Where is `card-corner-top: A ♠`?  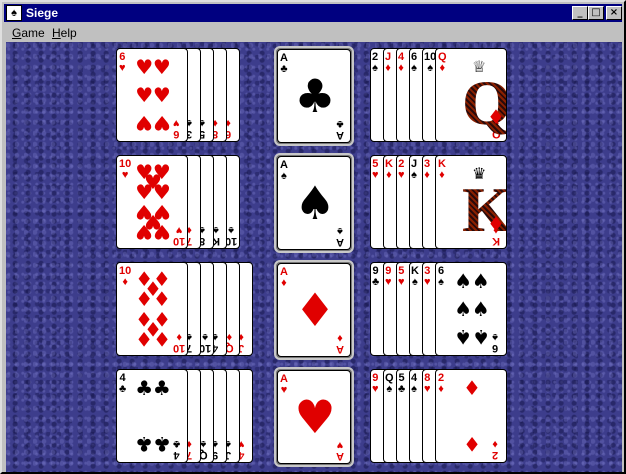 card-corner-top: A ♠ is located at coordinates (284, 171).